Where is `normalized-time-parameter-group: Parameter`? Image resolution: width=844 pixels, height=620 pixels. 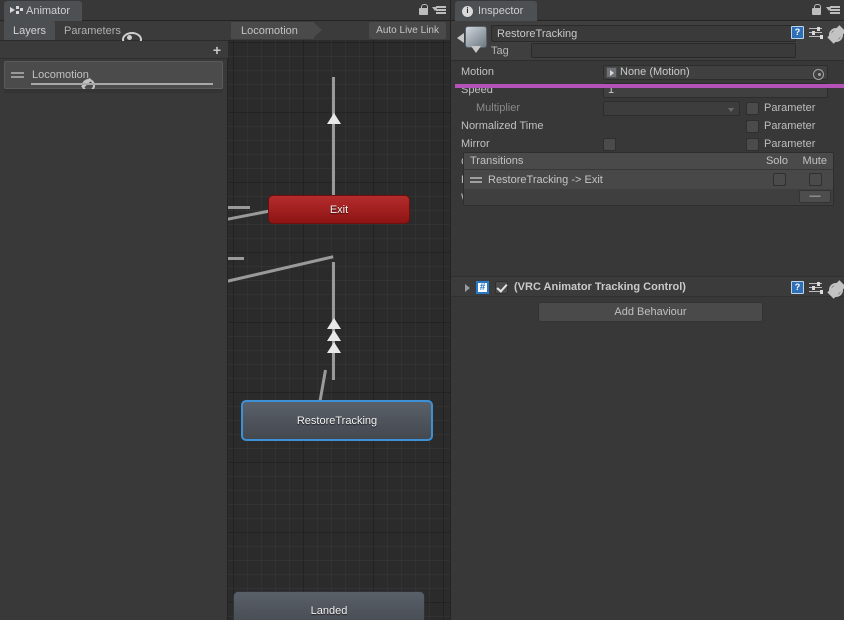
normalized-time-parameter-group: Parameter is located at coordinates (781, 126).